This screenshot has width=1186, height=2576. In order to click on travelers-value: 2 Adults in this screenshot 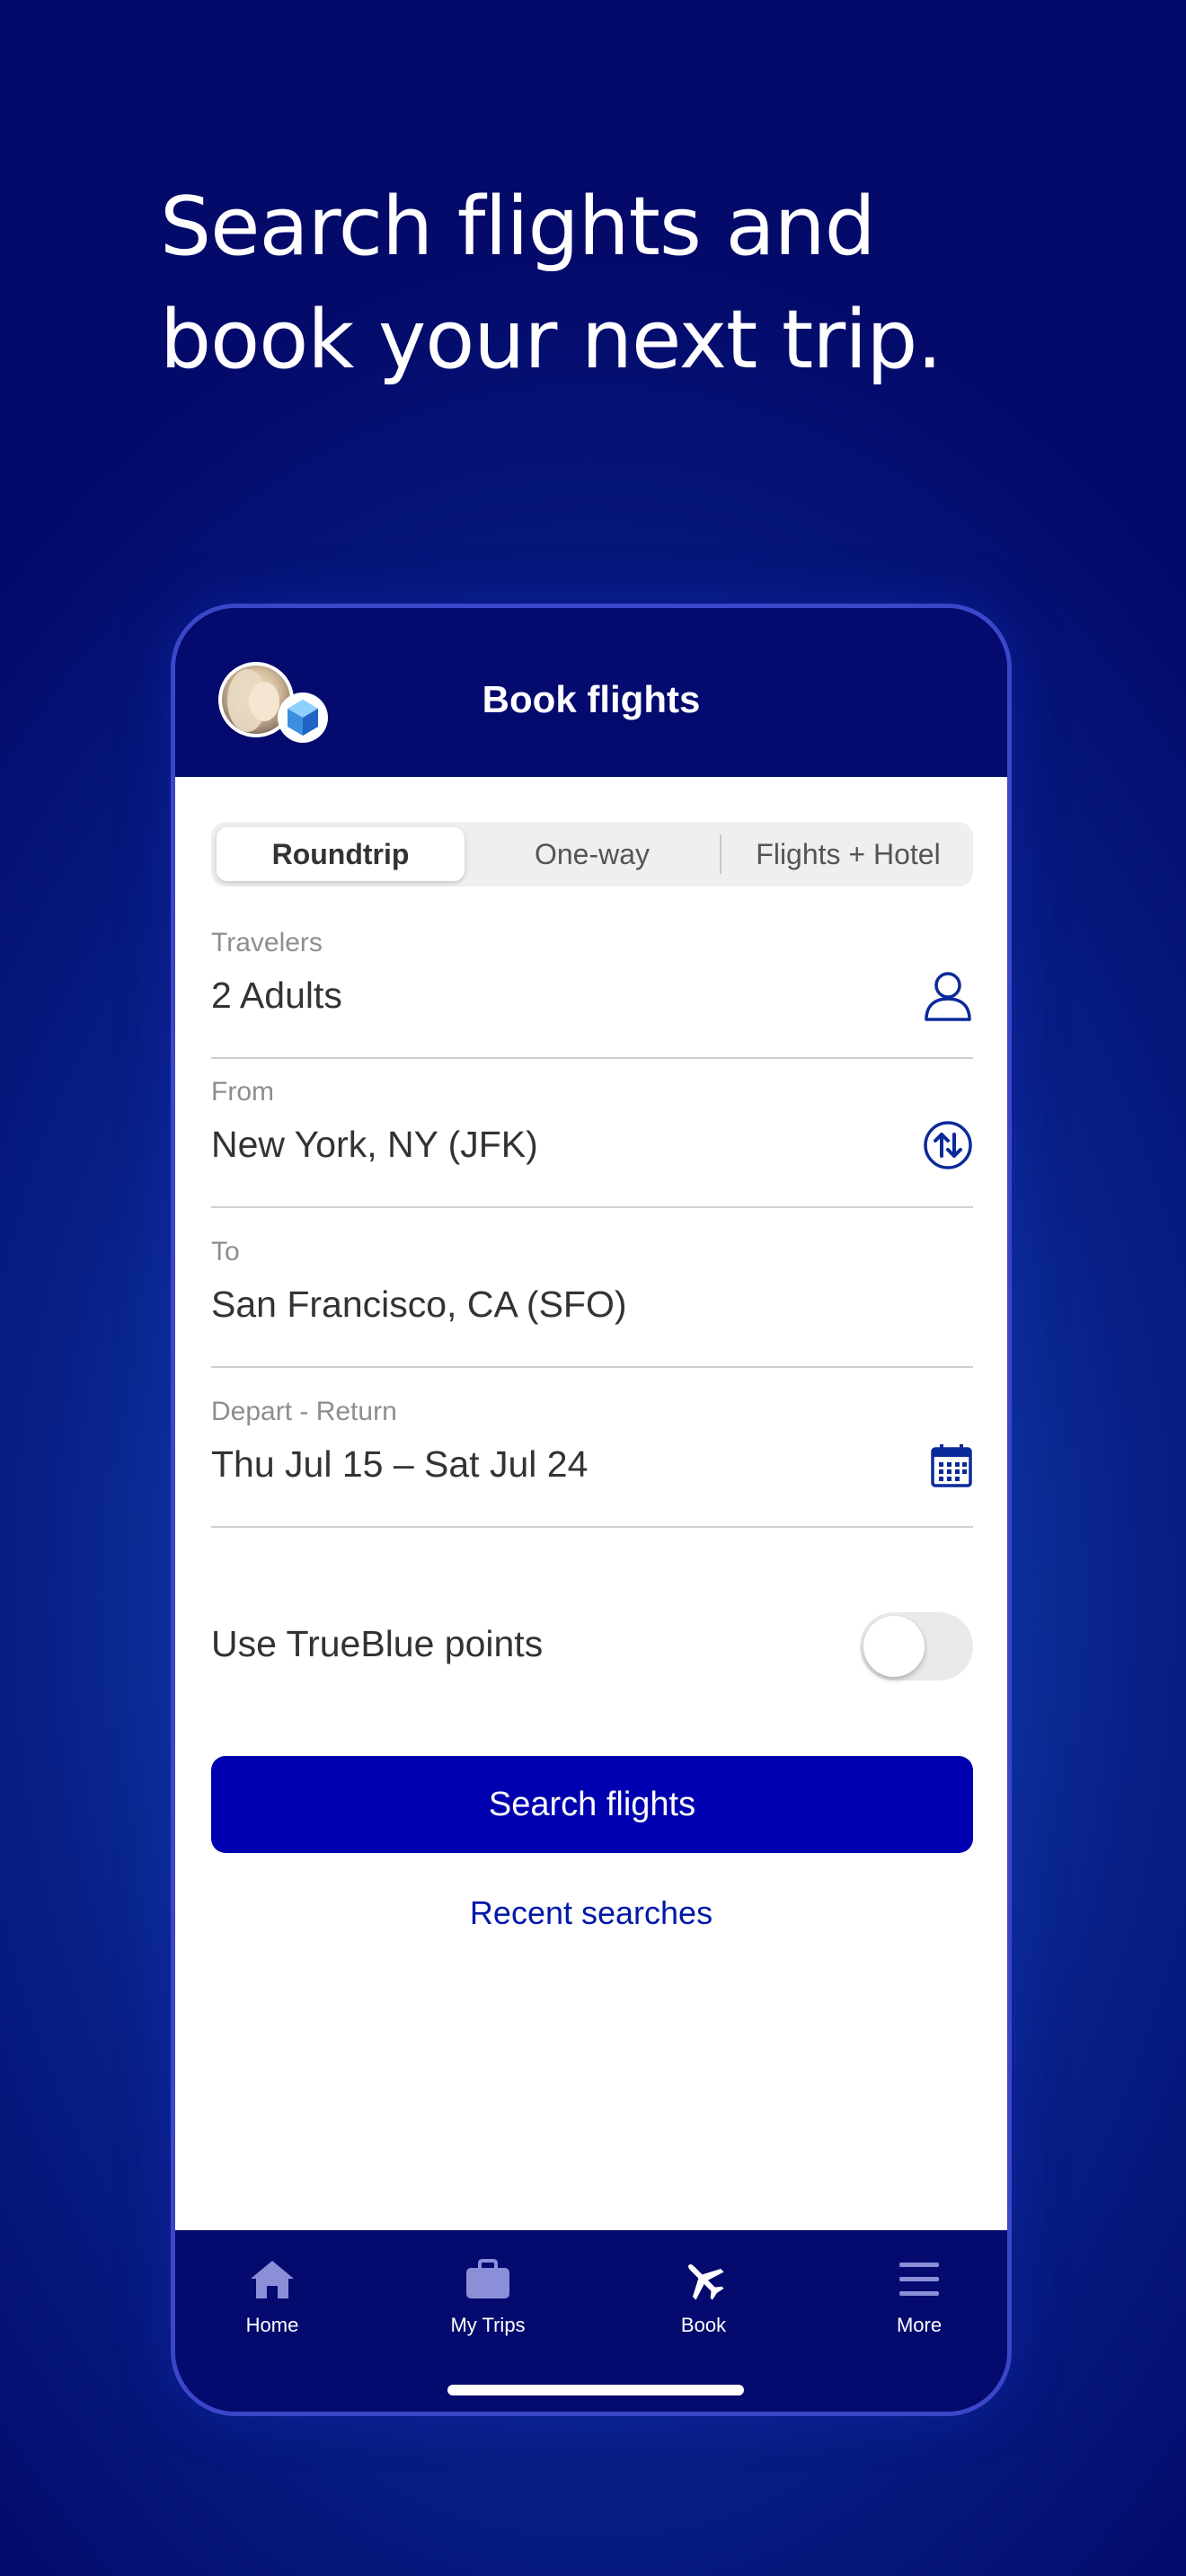, I will do `click(276, 995)`.